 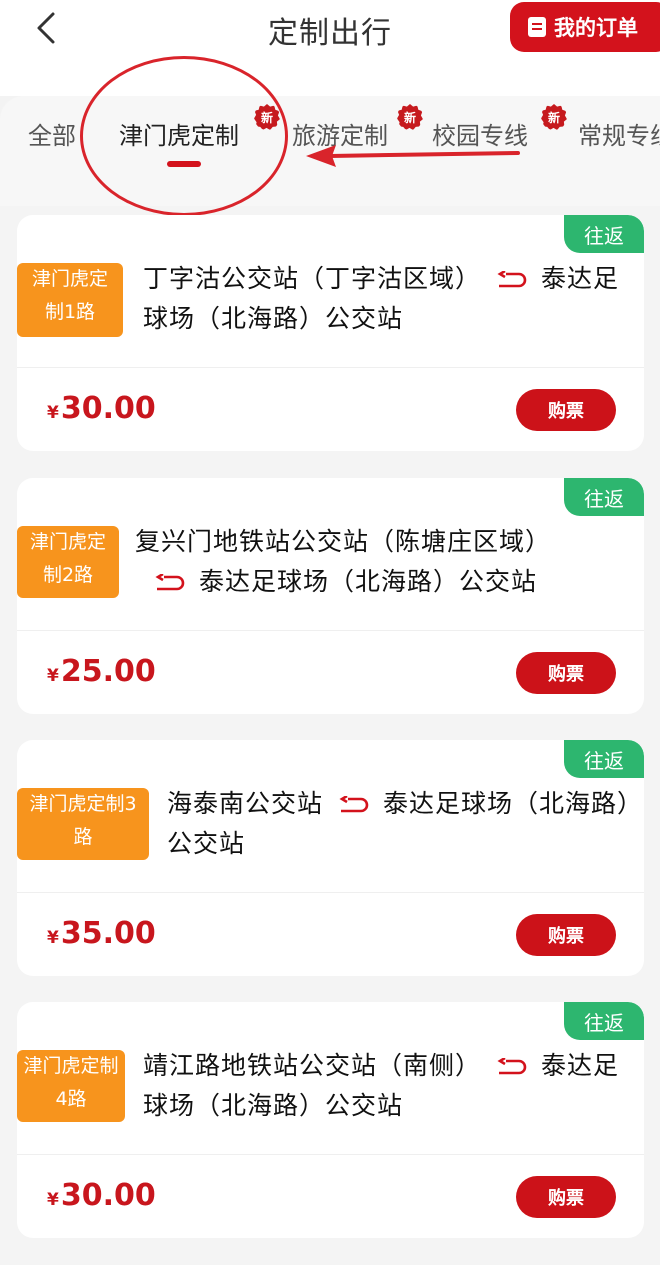 What do you see at coordinates (312, 1065) in the screenshot?
I see `route-origin: 靖江路地铁站公交站（南侧）` at bounding box center [312, 1065].